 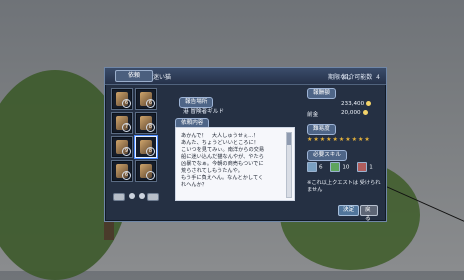 I want to click on slot-7: 6, so click(x=122, y=171).